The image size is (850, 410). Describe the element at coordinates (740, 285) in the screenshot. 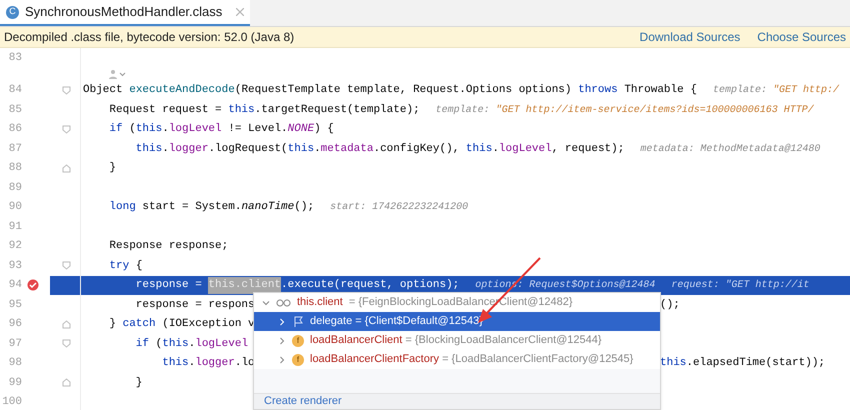

I see `inline-hint: request: "GET http://it` at that location.